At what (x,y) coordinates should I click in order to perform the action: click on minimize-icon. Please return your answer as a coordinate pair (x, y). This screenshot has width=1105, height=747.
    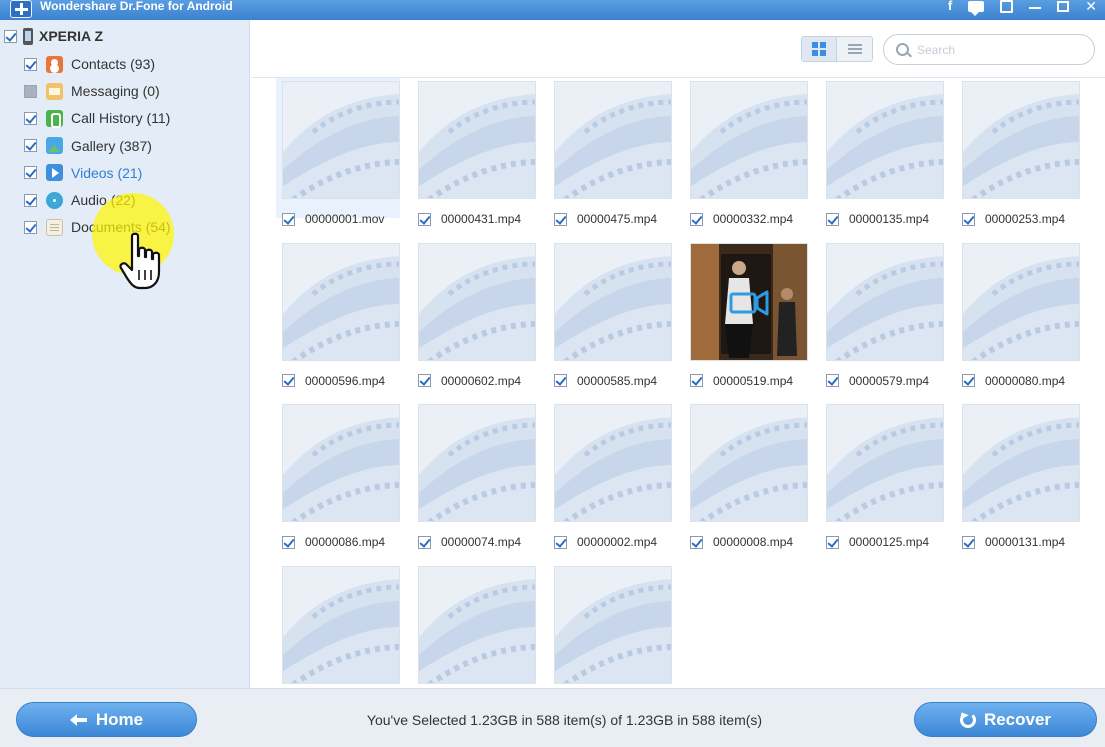
    Looking at the image, I should click on (1035, 8).